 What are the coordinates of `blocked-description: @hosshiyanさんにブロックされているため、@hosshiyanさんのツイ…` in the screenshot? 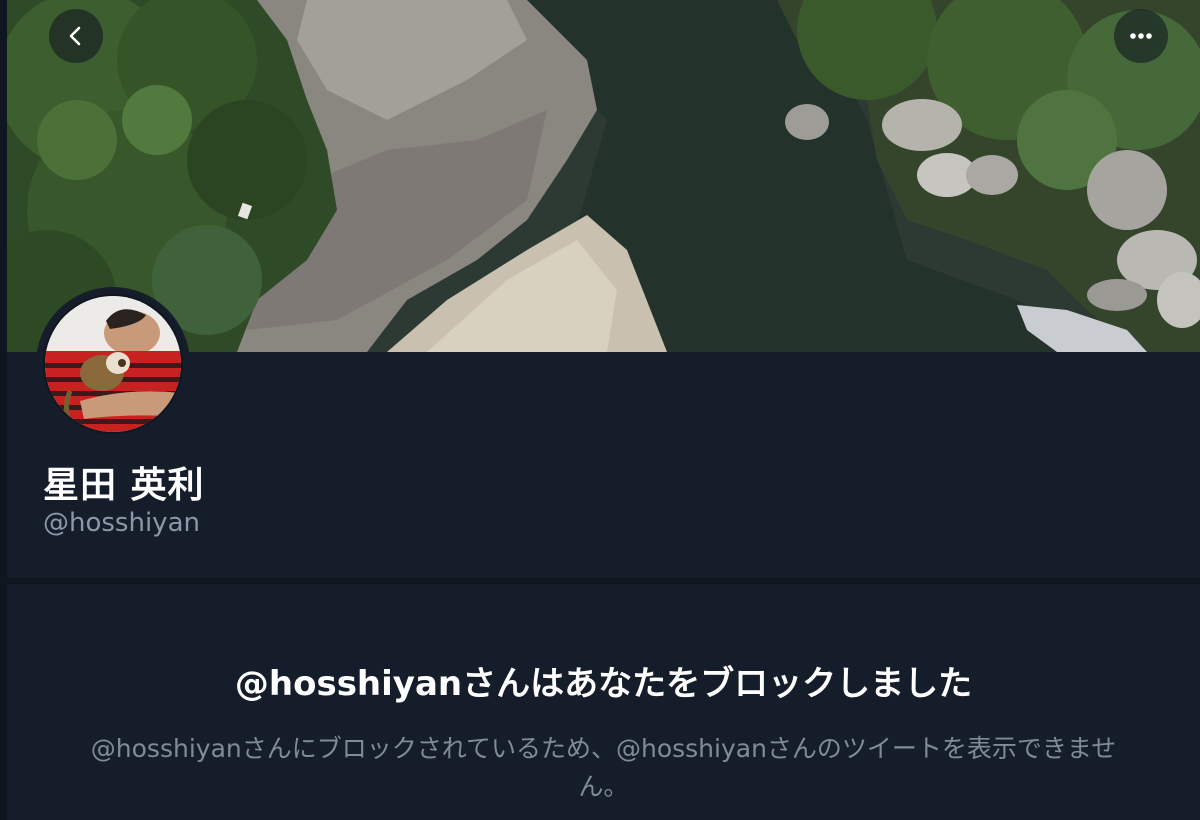 It's located at (603, 767).